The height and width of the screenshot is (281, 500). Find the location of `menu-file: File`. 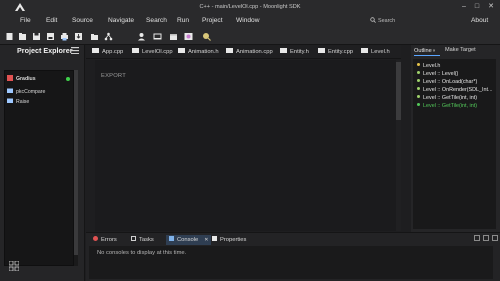

menu-file: File is located at coordinates (25, 21).